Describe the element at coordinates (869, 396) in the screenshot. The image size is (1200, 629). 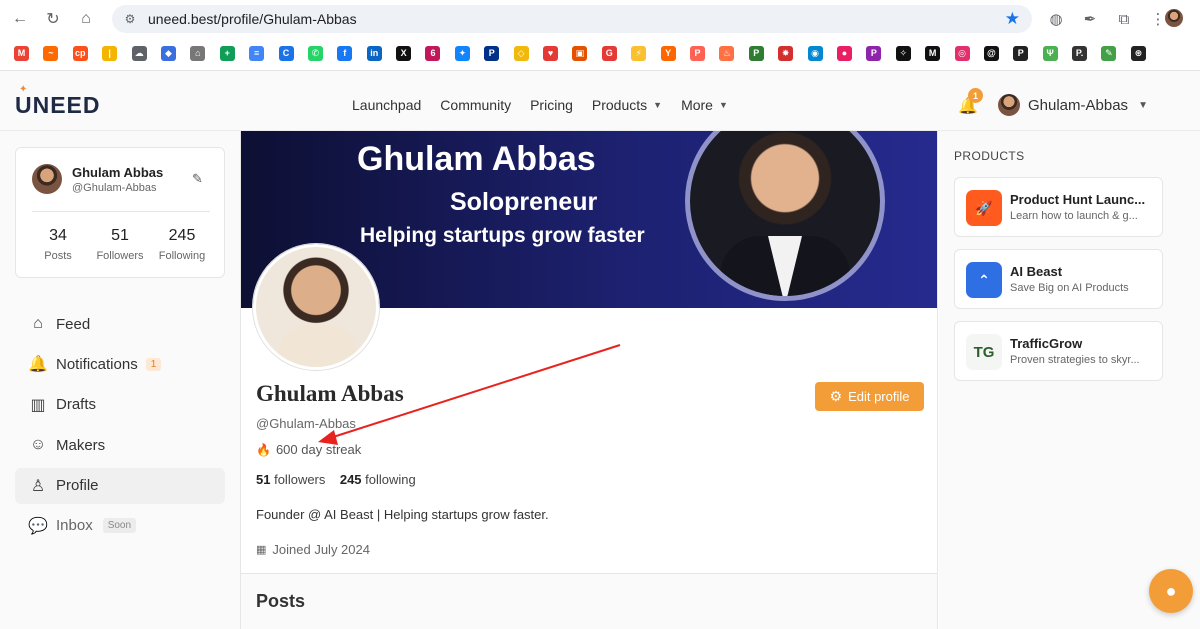
I see `edit-profile-button: ⚙ Edit profile` at that location.